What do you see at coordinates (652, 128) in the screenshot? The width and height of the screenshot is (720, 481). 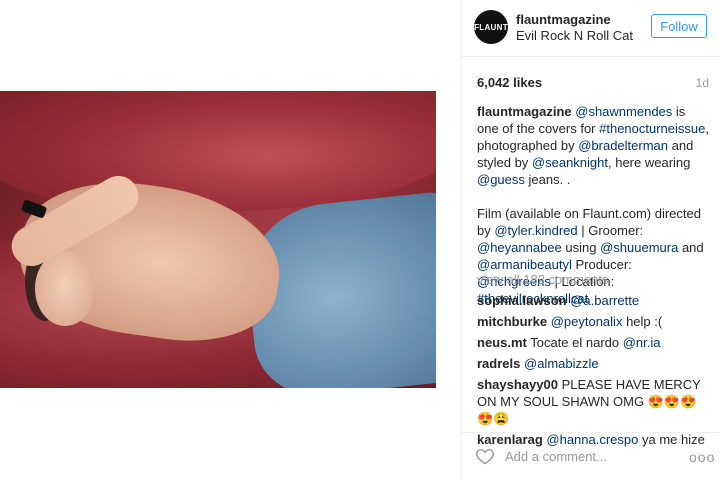 I see `hashtag-link: #thenocturneissue` at bounding box center [652, 128].